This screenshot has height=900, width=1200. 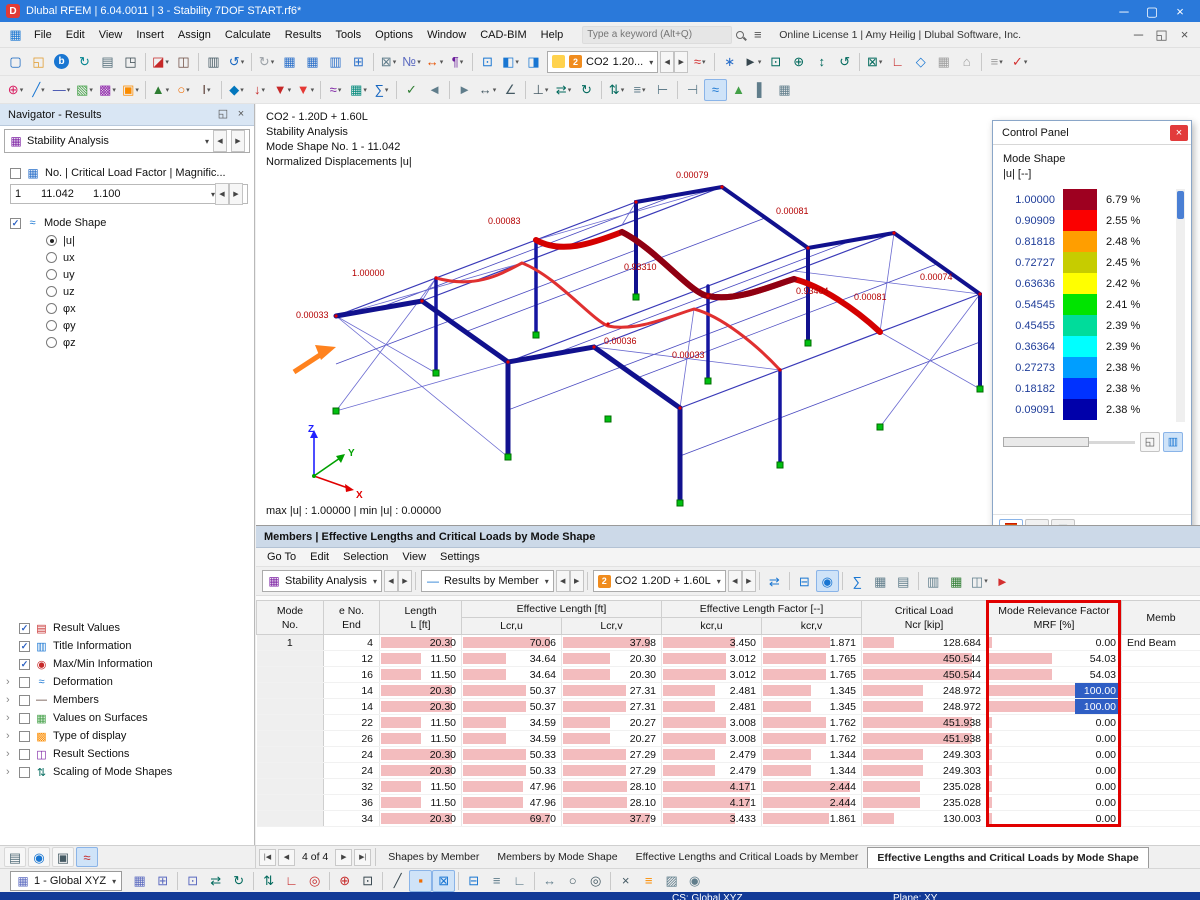 I want to click on mode-component-φy: φy, so click(x=132, y=325).